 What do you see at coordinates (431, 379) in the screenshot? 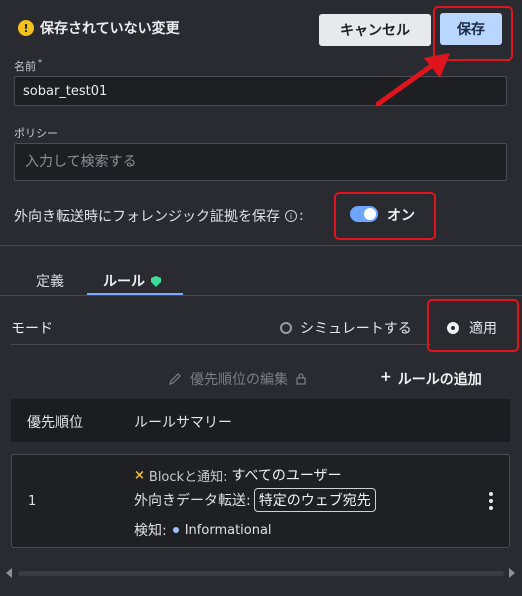
I see `add-rule-button: + ルールの追加` at bounding box center [431, 379].